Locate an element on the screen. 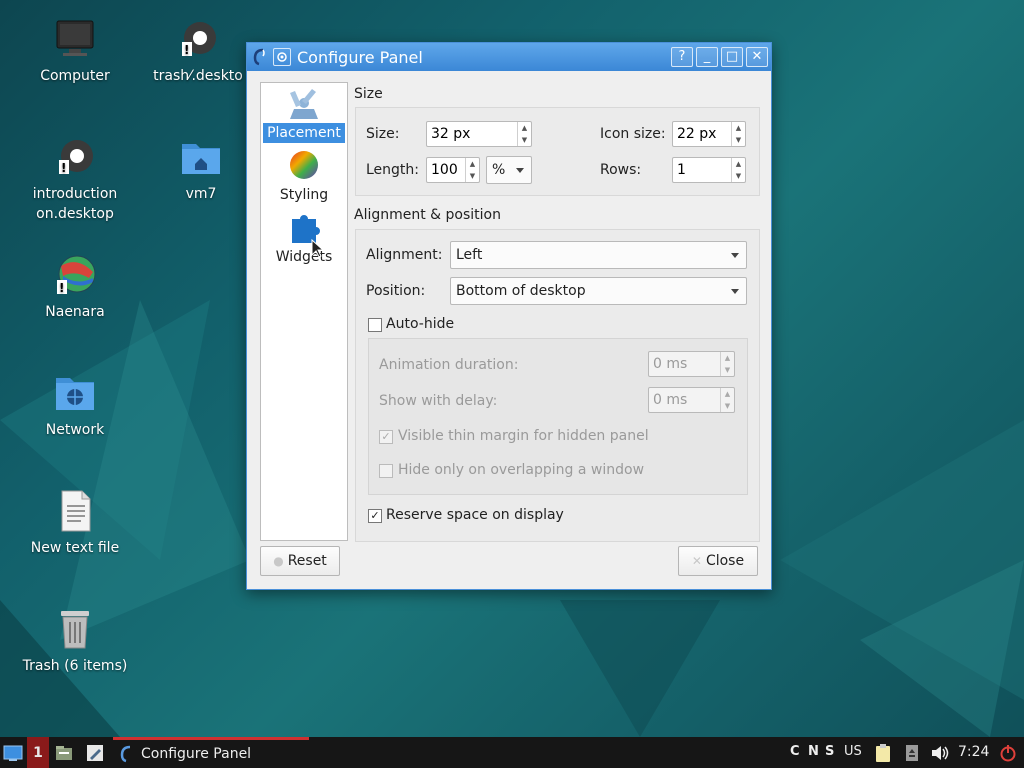 The height and width of the screenshot is (768, 1024). animation-duration-label: Animation duration: is located at coordinates (449, 365).